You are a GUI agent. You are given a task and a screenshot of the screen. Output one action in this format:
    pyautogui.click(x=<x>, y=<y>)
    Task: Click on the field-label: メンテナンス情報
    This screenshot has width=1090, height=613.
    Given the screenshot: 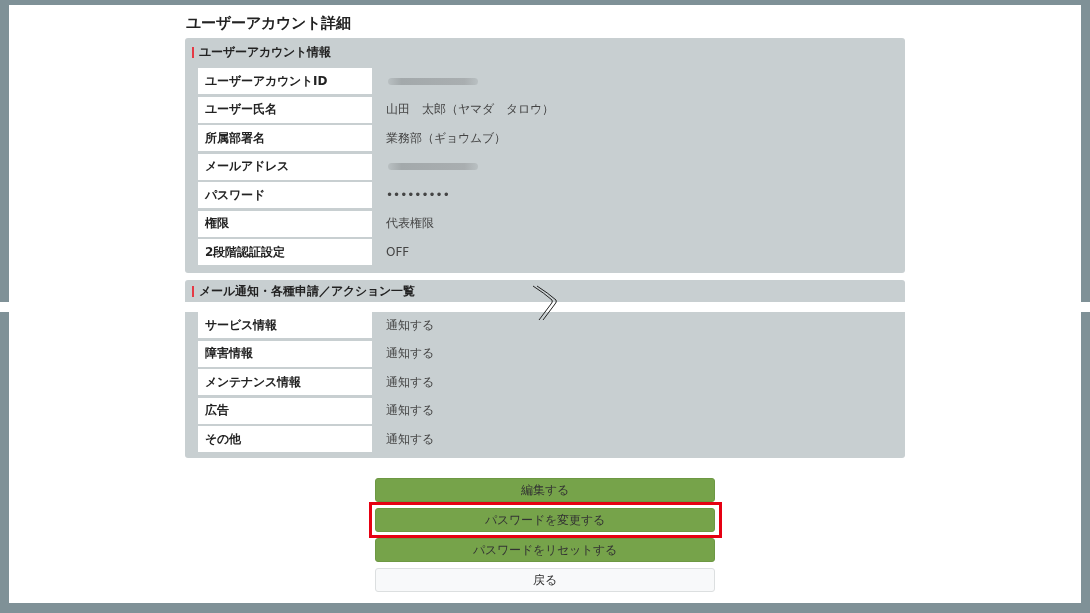 What is the action you would take?
    pyautogui.click(x=285, y=382)
    